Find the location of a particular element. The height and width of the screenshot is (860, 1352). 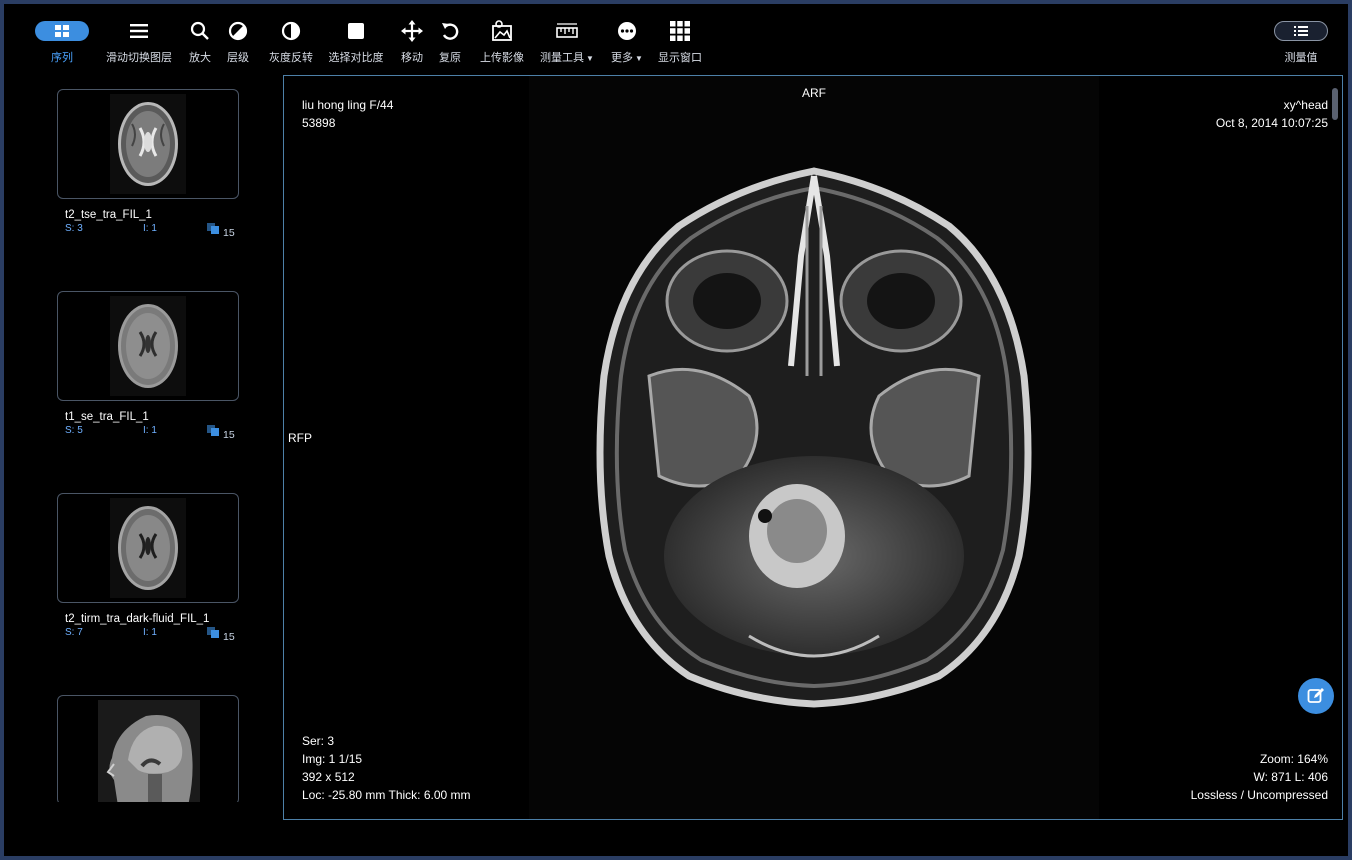

image-dimensions: 392 x 512 is located at coordinates (328, 777).